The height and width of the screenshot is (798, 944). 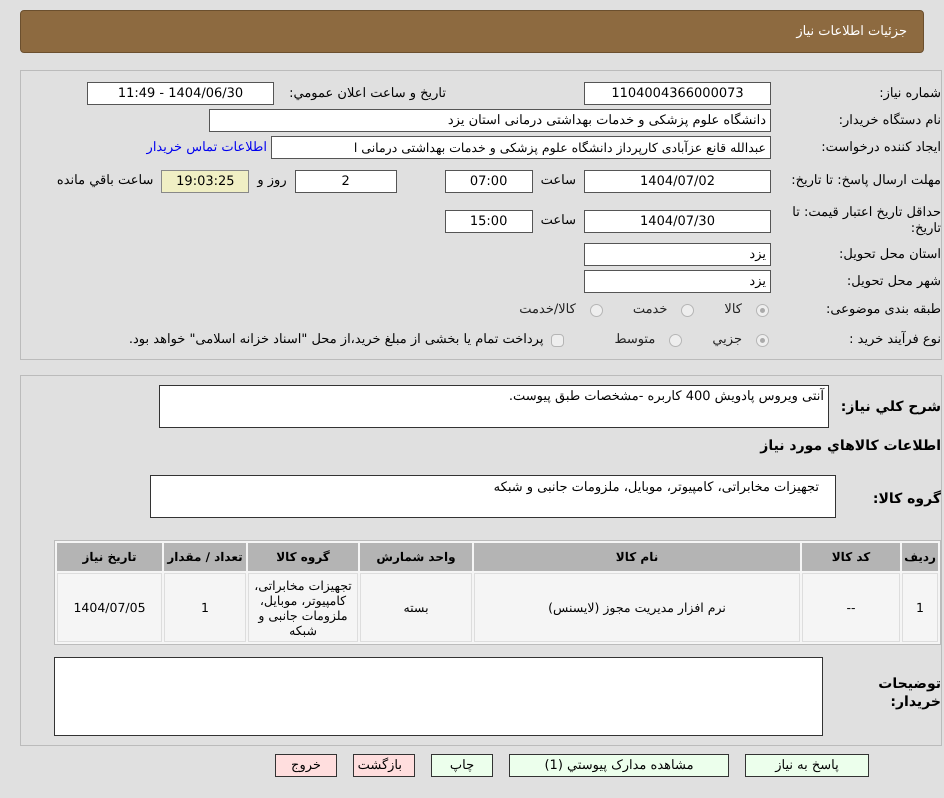 I want to click on contact-link: اطلاعات تماس خریدار, so click(x=206, y=148).